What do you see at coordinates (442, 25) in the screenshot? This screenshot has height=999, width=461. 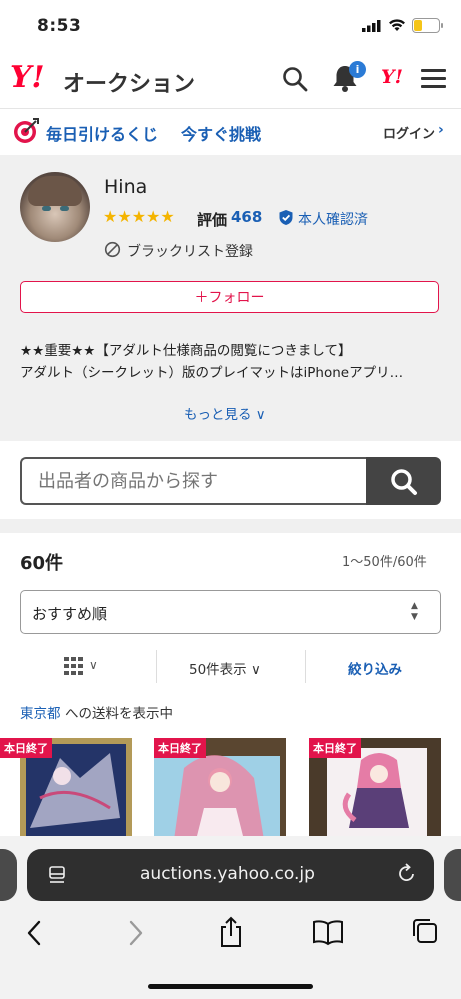 I see `battery-nub` at bounding box center [442, 25].